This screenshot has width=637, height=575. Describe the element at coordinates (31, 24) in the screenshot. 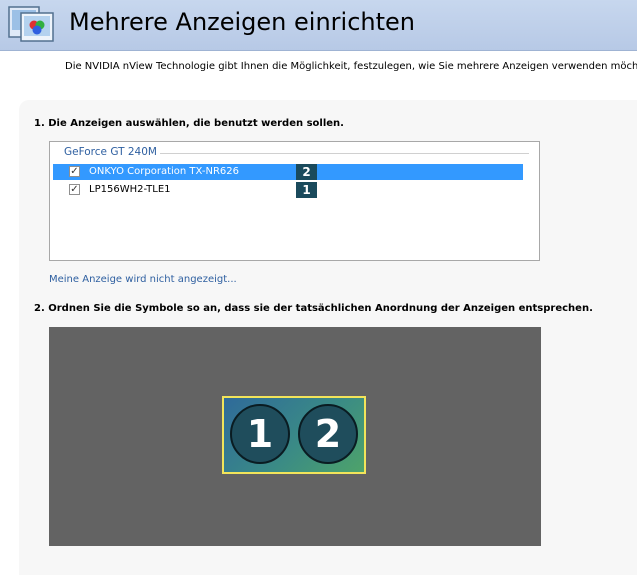

I see `nvidia-displays-icon` at that location.